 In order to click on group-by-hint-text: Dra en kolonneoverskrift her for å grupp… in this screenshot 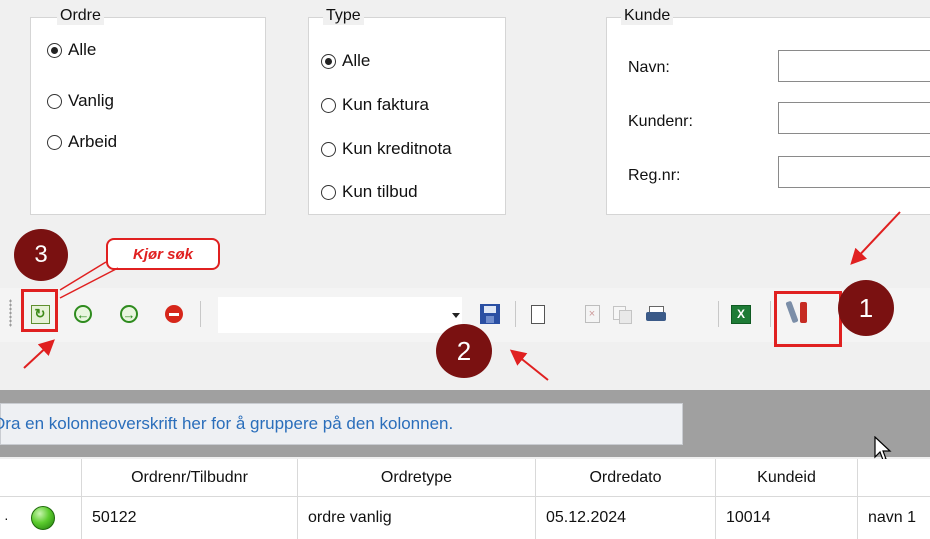, I will do `click(227, 423)`.